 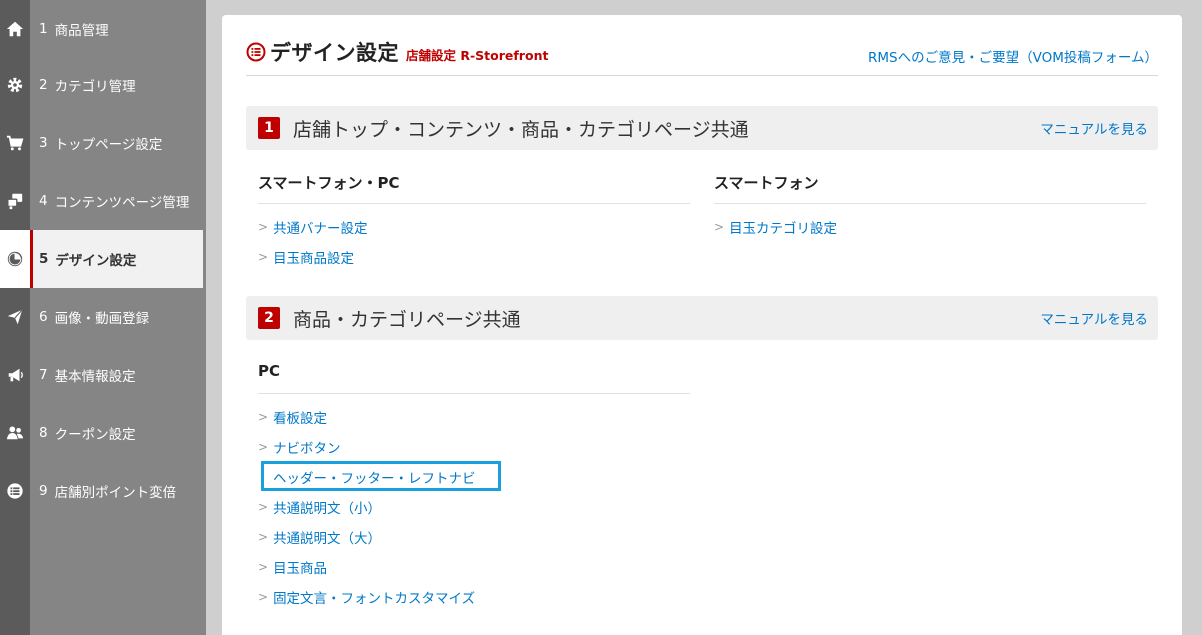 What do you see at coordinates (366, 597) in the screenshot?
I see `link-fixed-text-font-customize: > 固定文言・フォントカスタマイズ` at bounding box center [366, 597].